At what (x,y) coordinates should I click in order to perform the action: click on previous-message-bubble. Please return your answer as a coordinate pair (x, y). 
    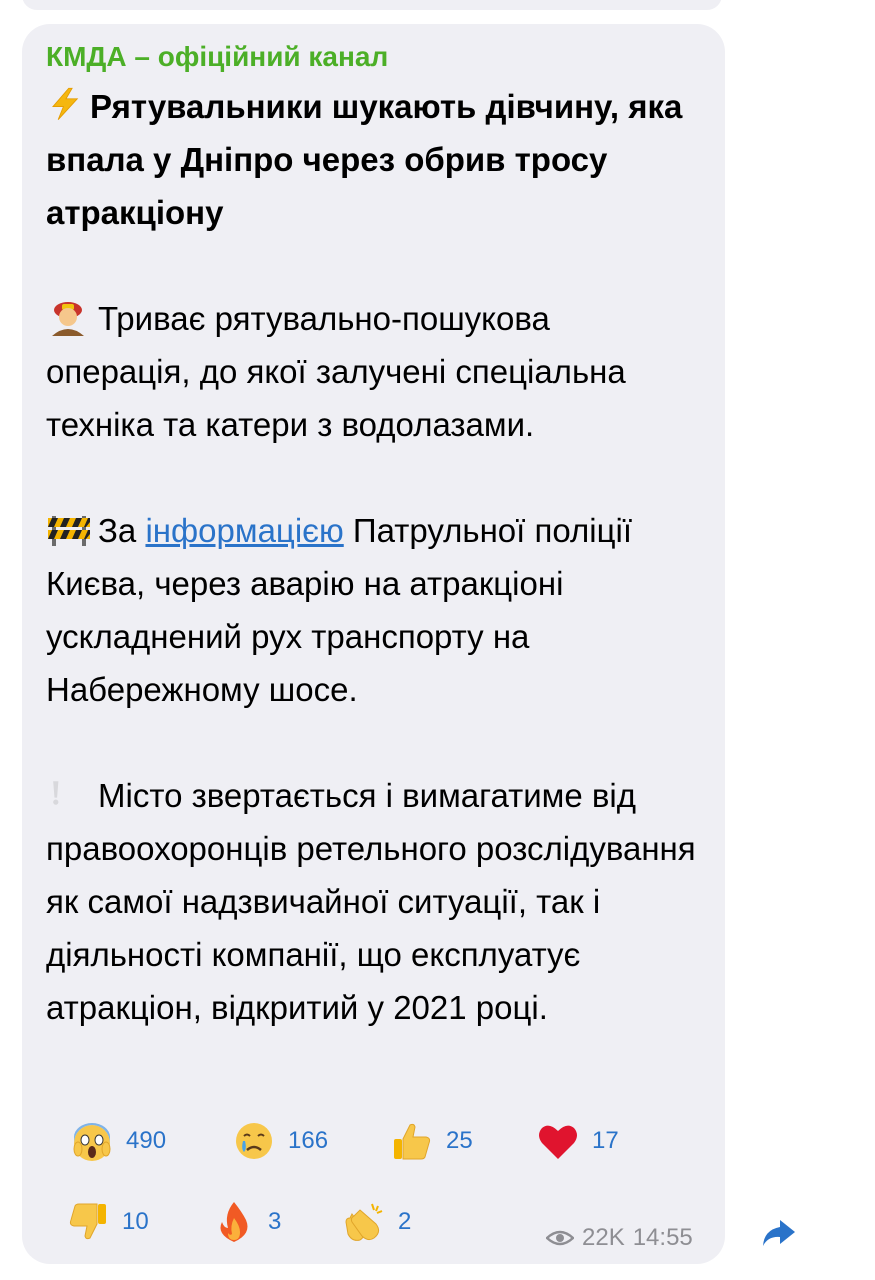
    Looking at the image, I should click on (372, 5).